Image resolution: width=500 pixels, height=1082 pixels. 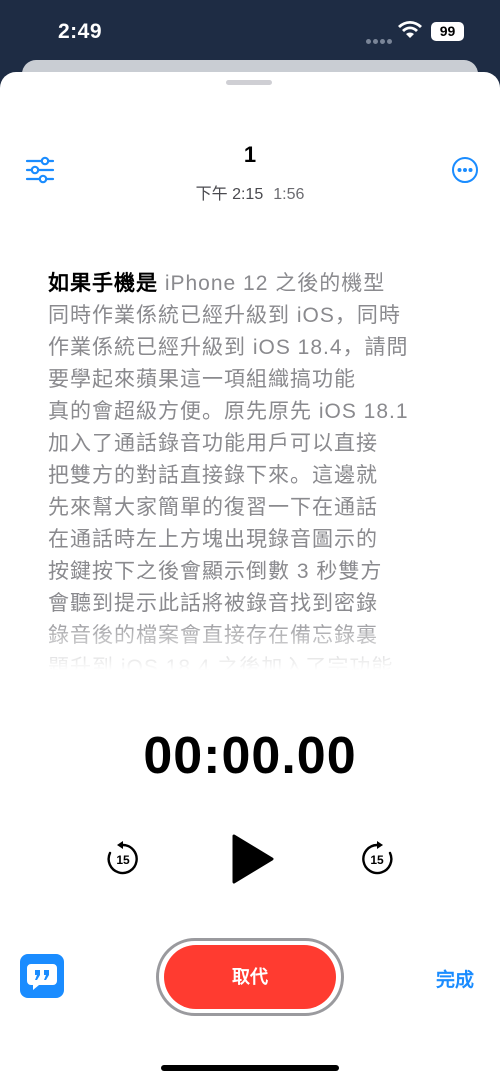 I want to click on status-time: 2:49, so click(x=80, y=31).